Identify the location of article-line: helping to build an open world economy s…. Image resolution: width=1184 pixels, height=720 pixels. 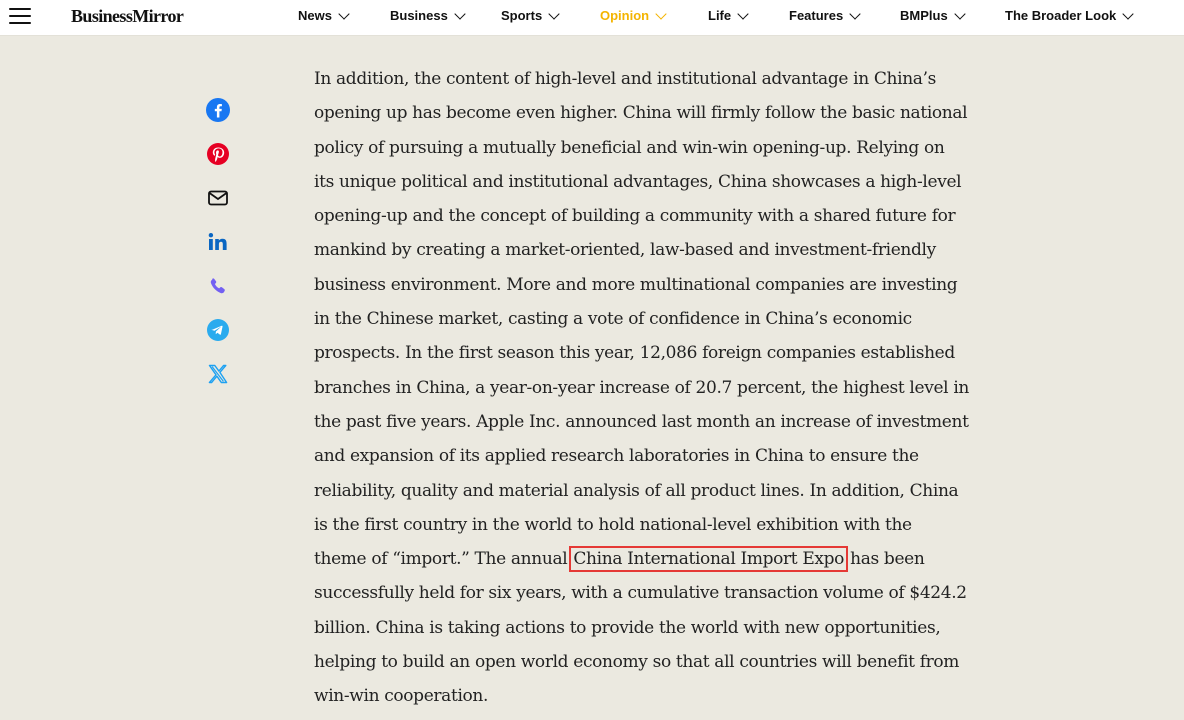
(637, 662).